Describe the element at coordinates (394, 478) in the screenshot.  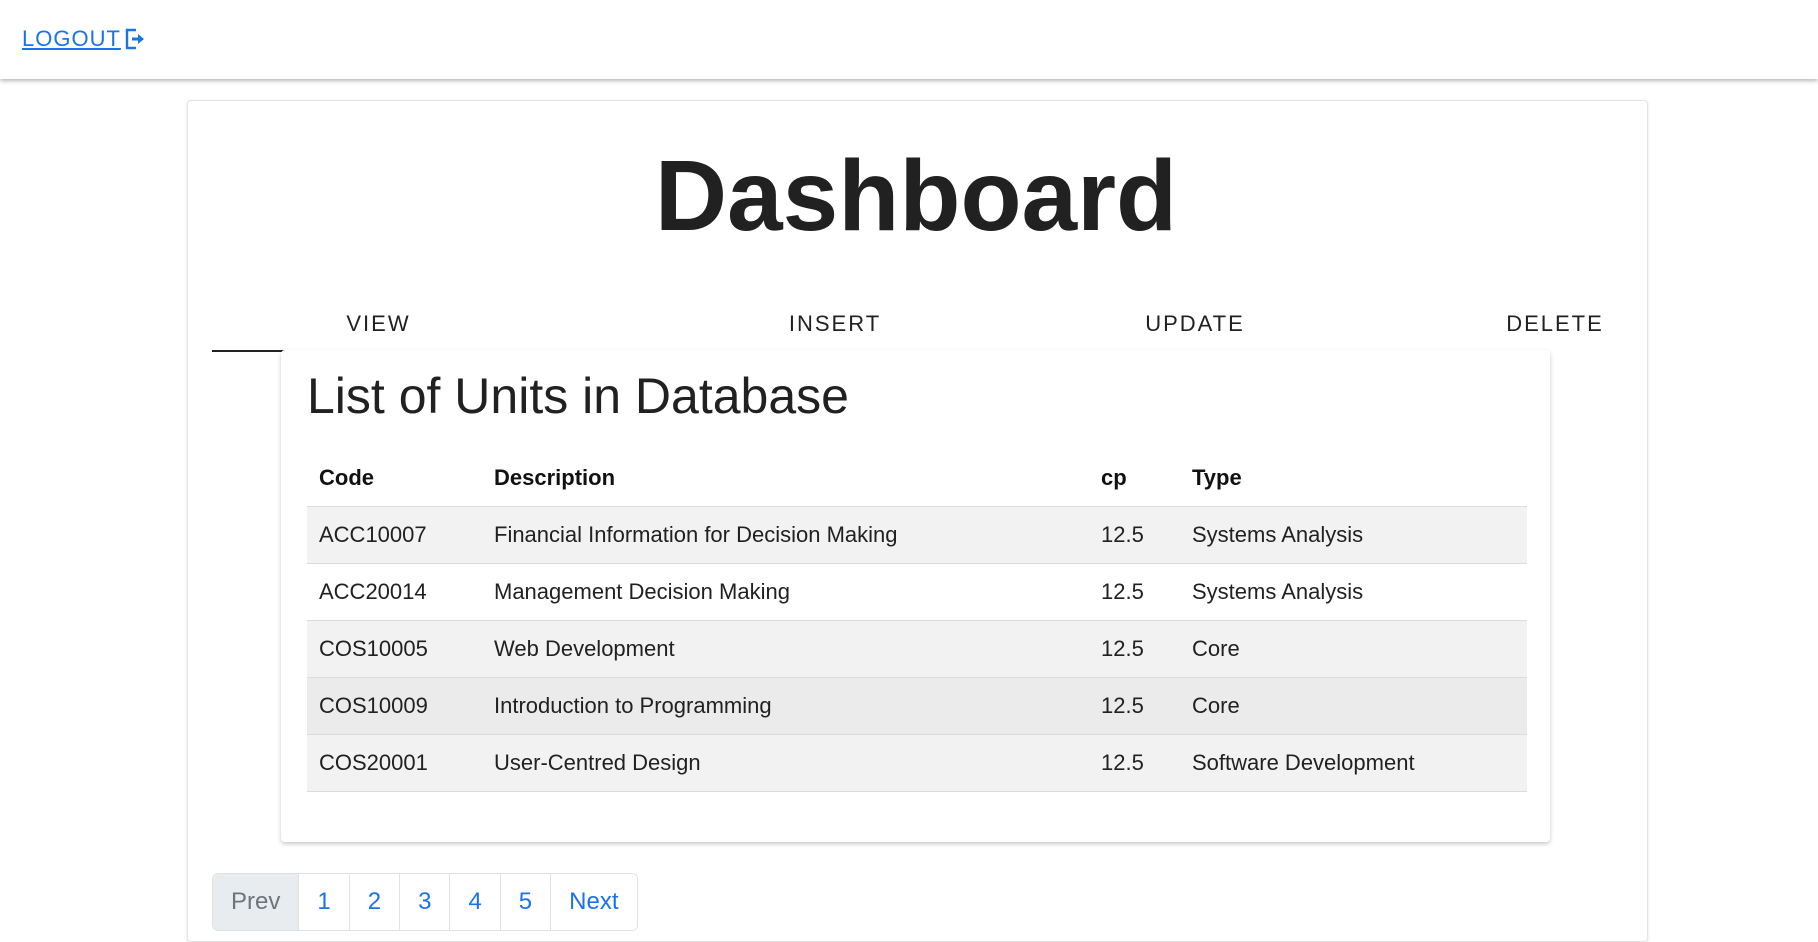
I see `column-header-code: Code` at that location.